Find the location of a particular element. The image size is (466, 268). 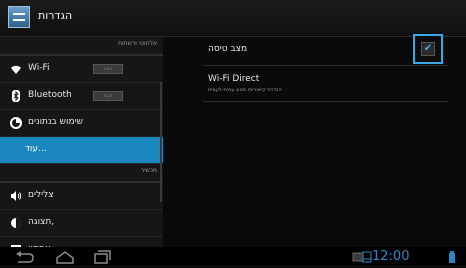

home-icon is located at coordinates (65, 256).